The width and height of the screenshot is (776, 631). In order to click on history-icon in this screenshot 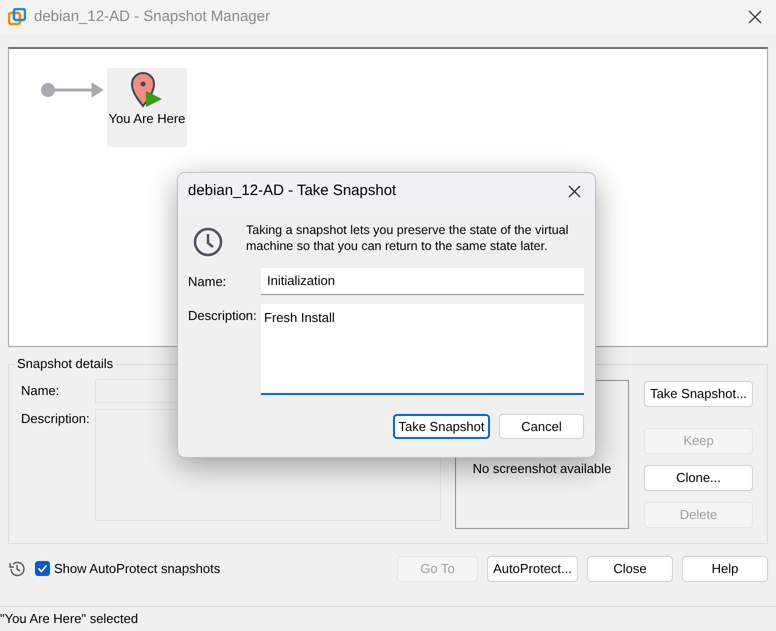, I will do `click(17, 569)`.